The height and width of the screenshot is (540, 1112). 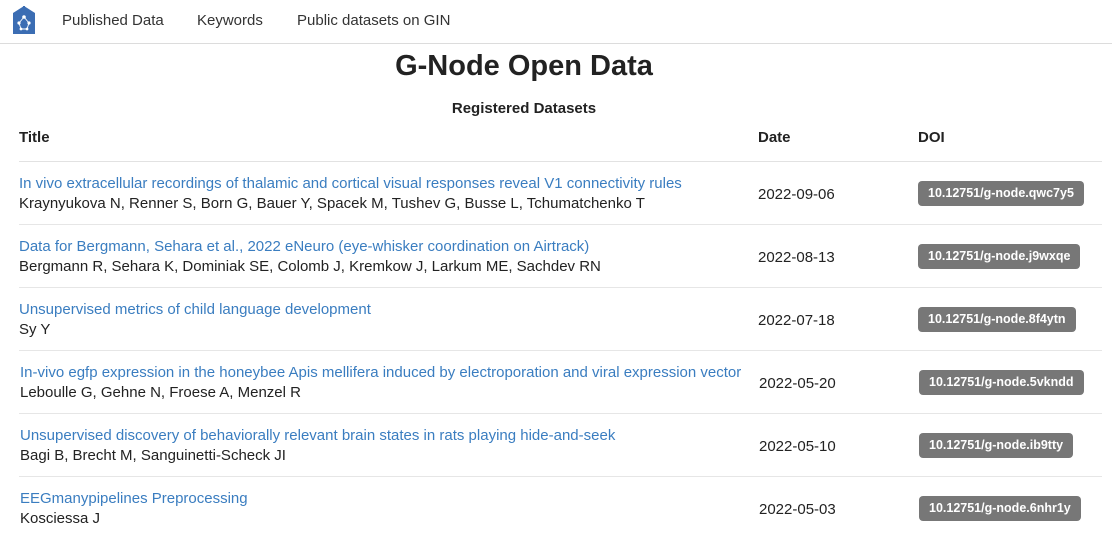 I want to click on doi-badge: 10.12751/g-node.qwc7y5, so click(x=1001, y=193).